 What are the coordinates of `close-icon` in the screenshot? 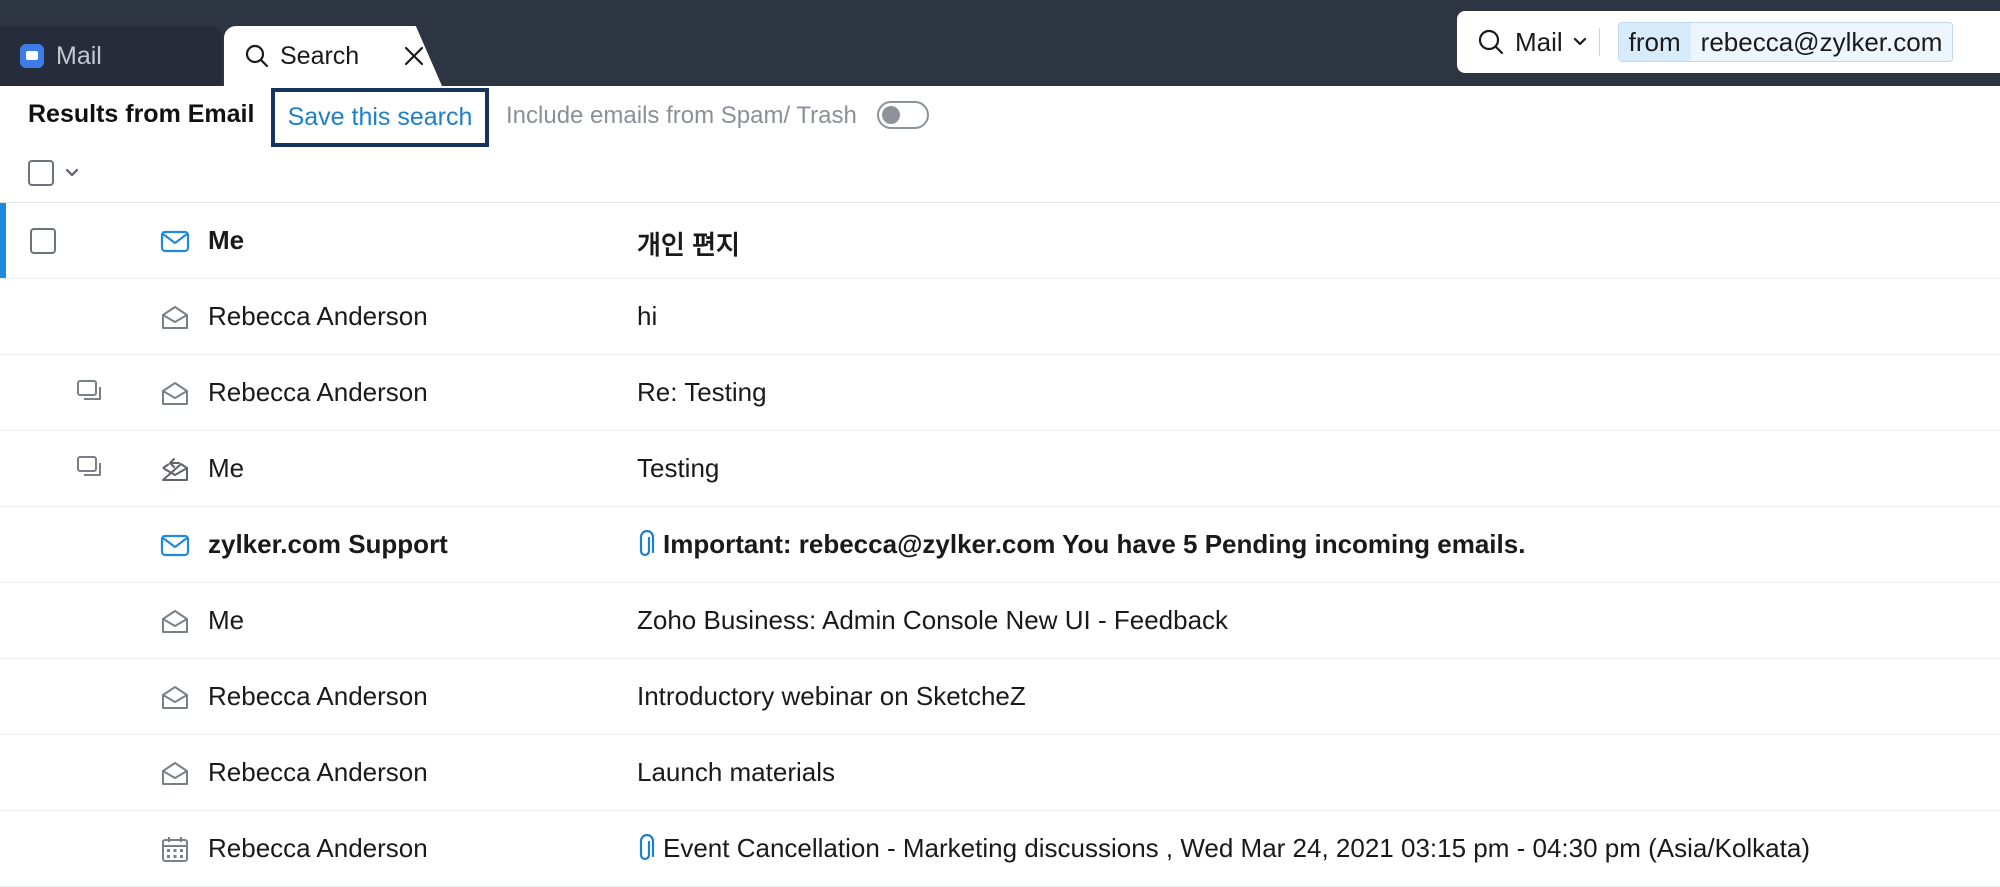 It's located at (414, 56).